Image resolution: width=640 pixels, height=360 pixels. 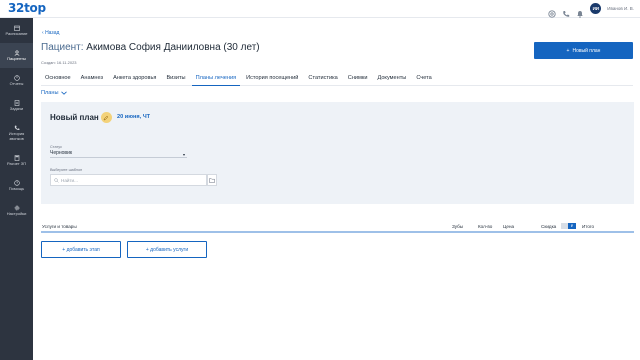 I want to click on plans-dropdown: Планы, so click(x=54, y=93).